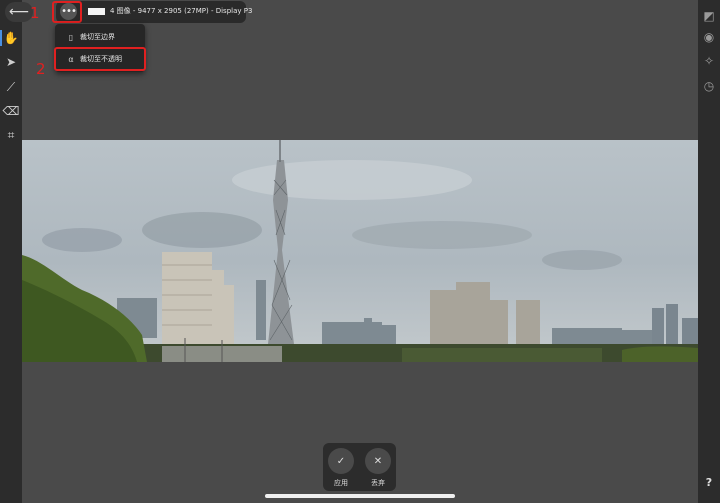  Describe the element at coordinates (360, 496) in the screenshot. I see `home-indicator` at that location.